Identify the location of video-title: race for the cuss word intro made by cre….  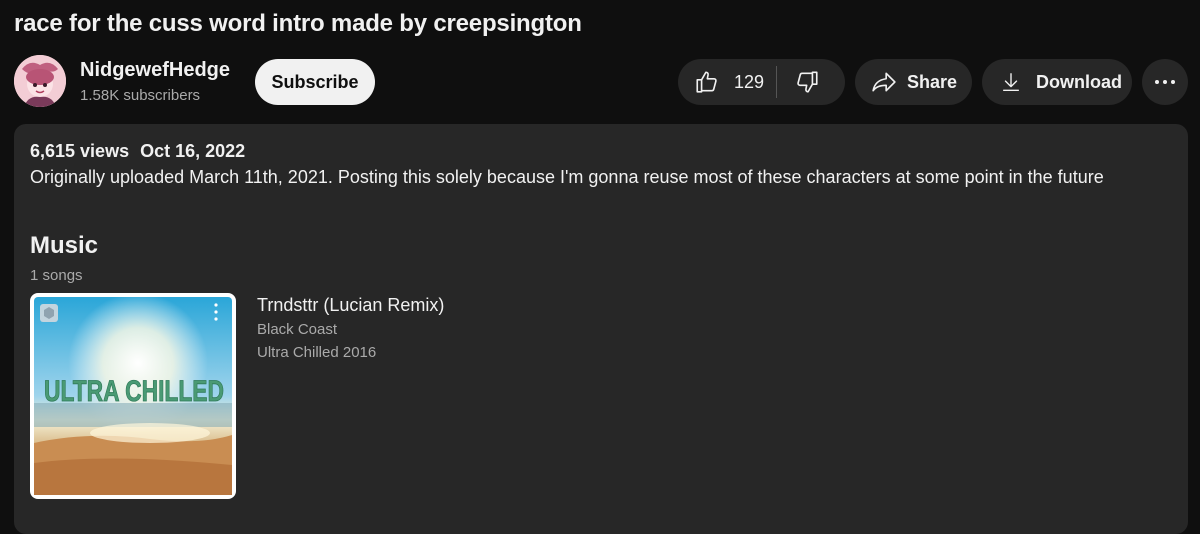
(298, 23).